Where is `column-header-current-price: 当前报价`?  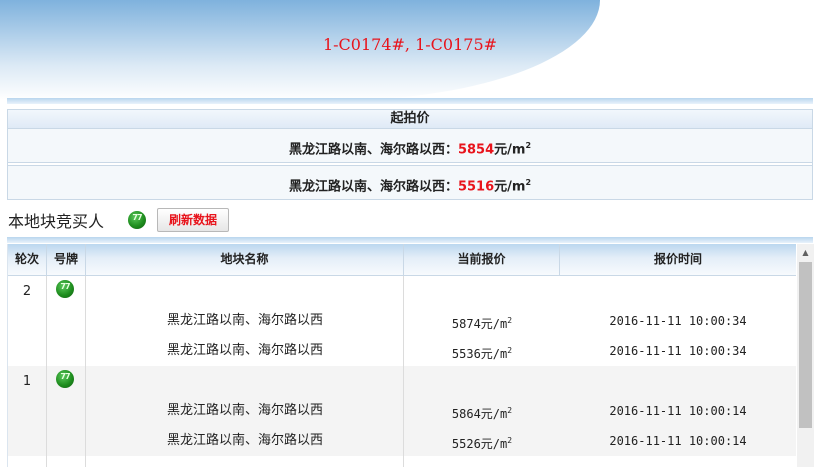 column-header-current-price: 当前报价 is located at coordinates (482, 259).